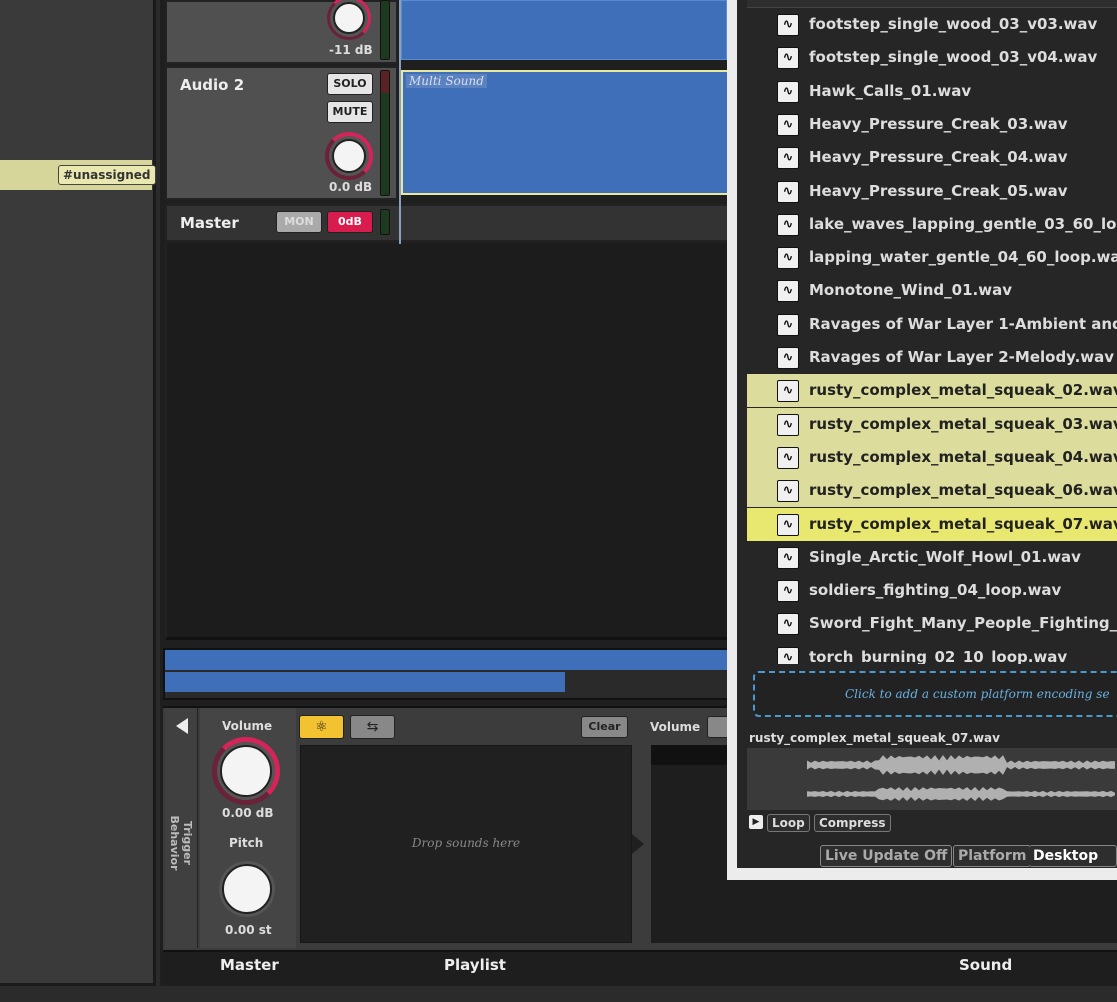 This screenshot has width=1117, height=1002. I want to click on file-name: Sword_Fight_Many_People_Fighting_01.wav, so click(963, 623).